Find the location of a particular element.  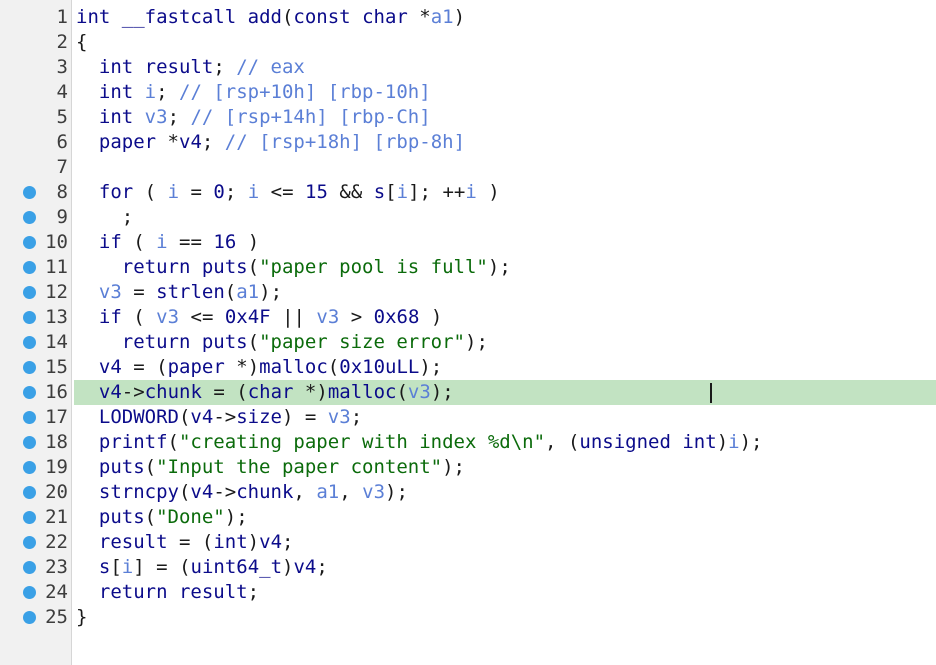

code-line: 8 for ( i = 0; i <= 15 && s[i]; ++i ) is located at coordinates (468, 192).